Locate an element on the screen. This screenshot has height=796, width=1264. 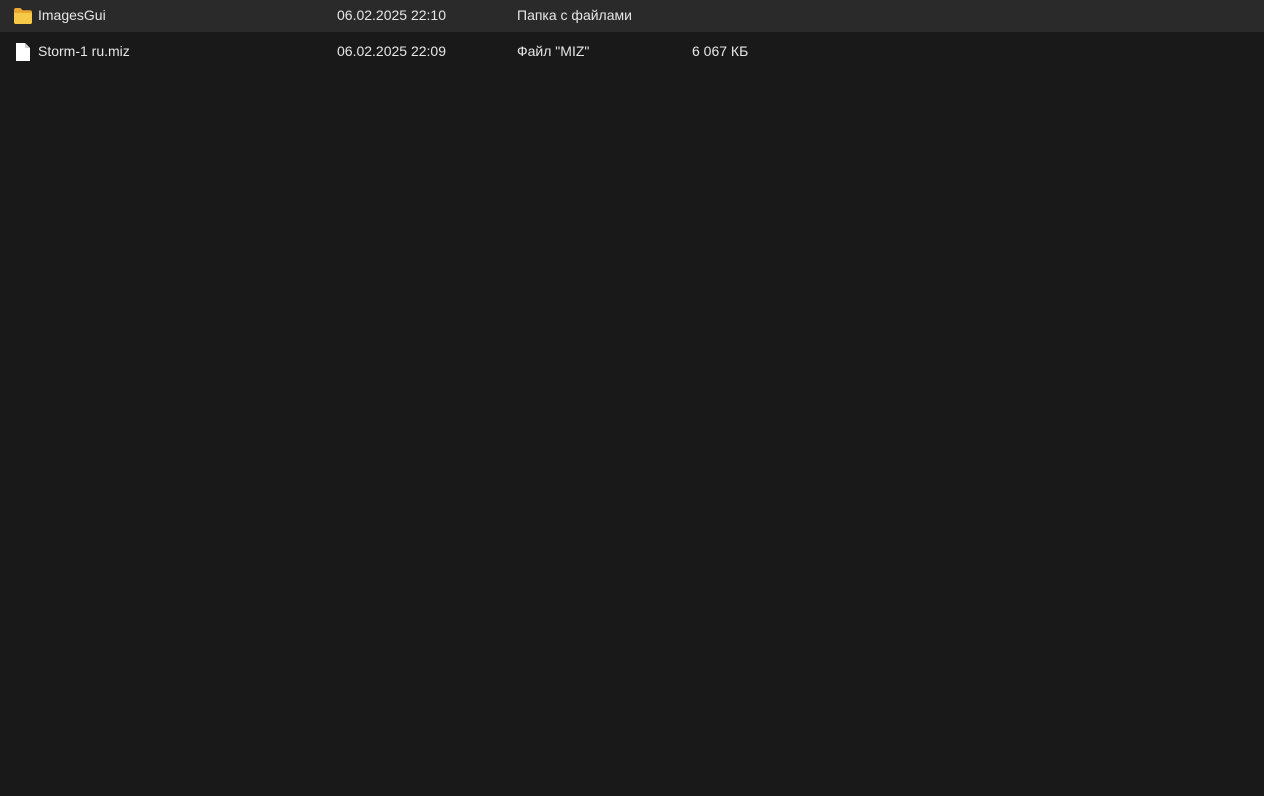
file-date-modified: 06.02.2025 22:10 is located at coordinates (391, 15).